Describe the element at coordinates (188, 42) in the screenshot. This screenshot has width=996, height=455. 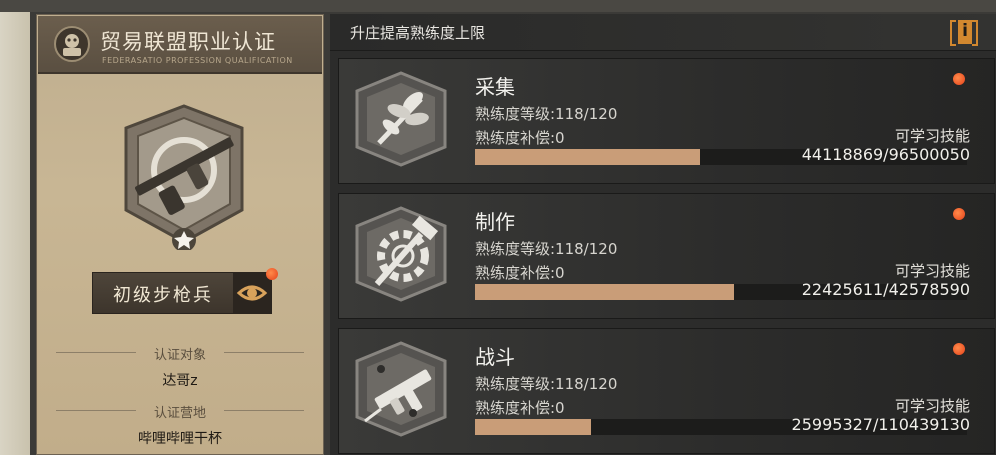
I see `certification-title: 贸易联盟职业认证` at that location.